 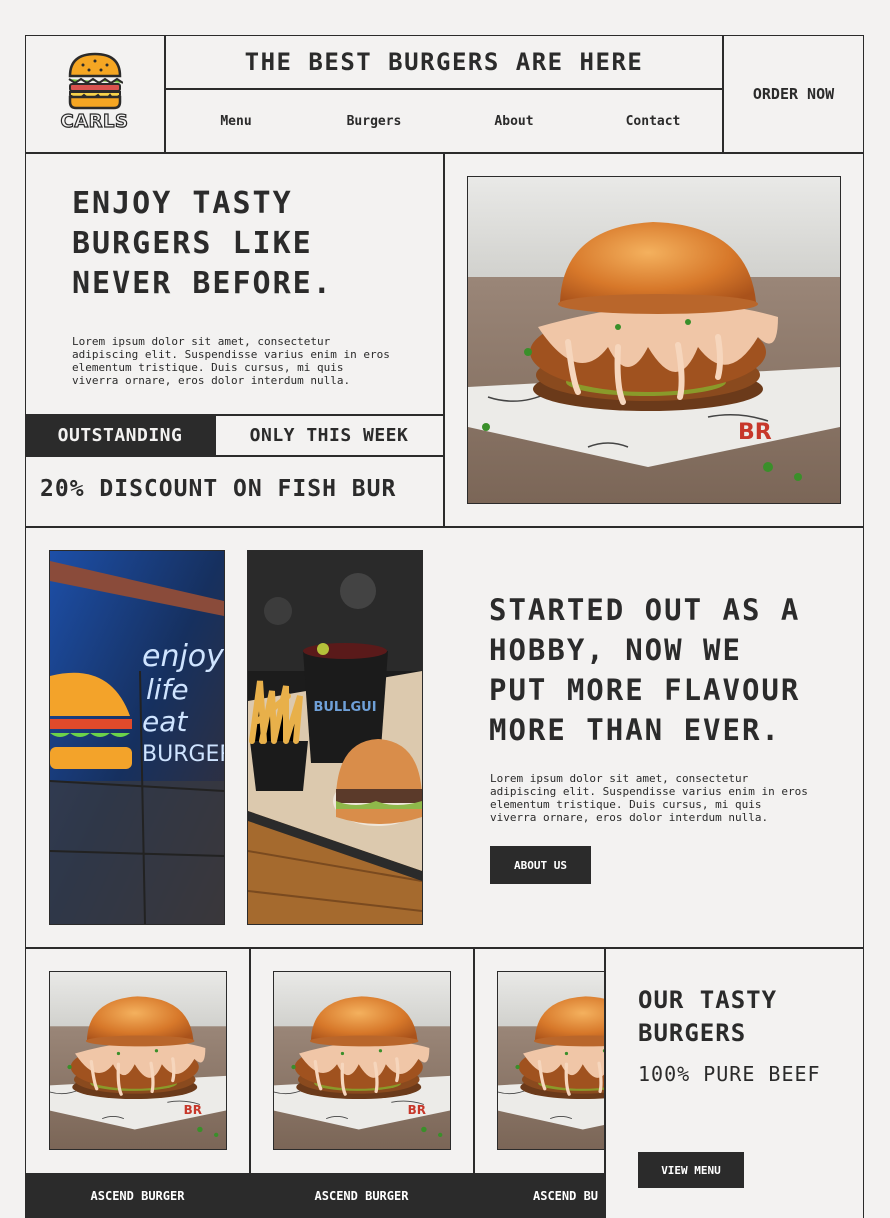 I want to click on discount-marquee: 20% DISCOUNT ON FISH BUR, so click(x=234, y=491).